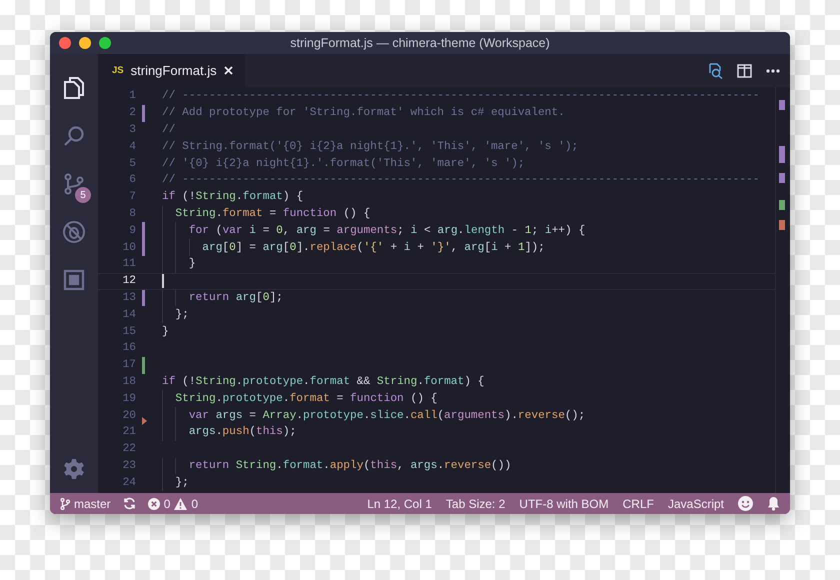 This screenshot has height=580, width=840. I want to click on code-line: for (var i = 0, arg = arguments; i < arg.length - 1; i++) {, so click(387, 230).